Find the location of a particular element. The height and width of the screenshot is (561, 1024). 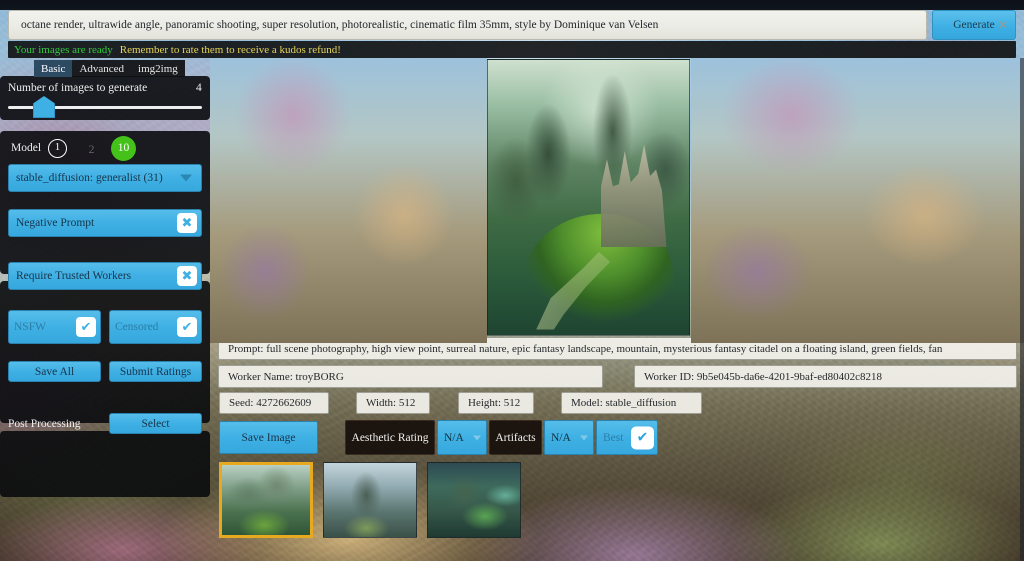

background-art-left is located at coordinates (348, 200).